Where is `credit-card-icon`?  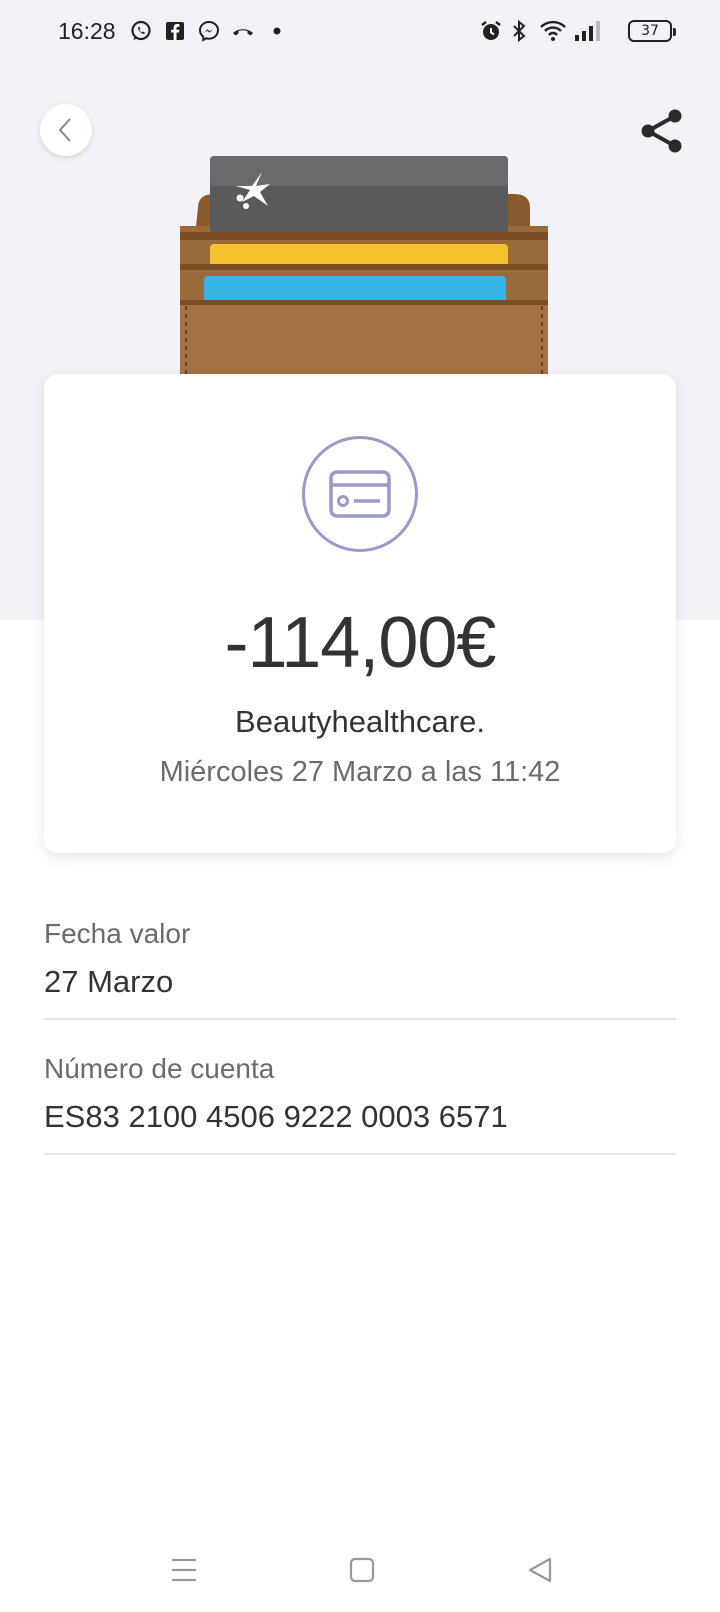 credit-card-icon is located at coordinates (360, 494).